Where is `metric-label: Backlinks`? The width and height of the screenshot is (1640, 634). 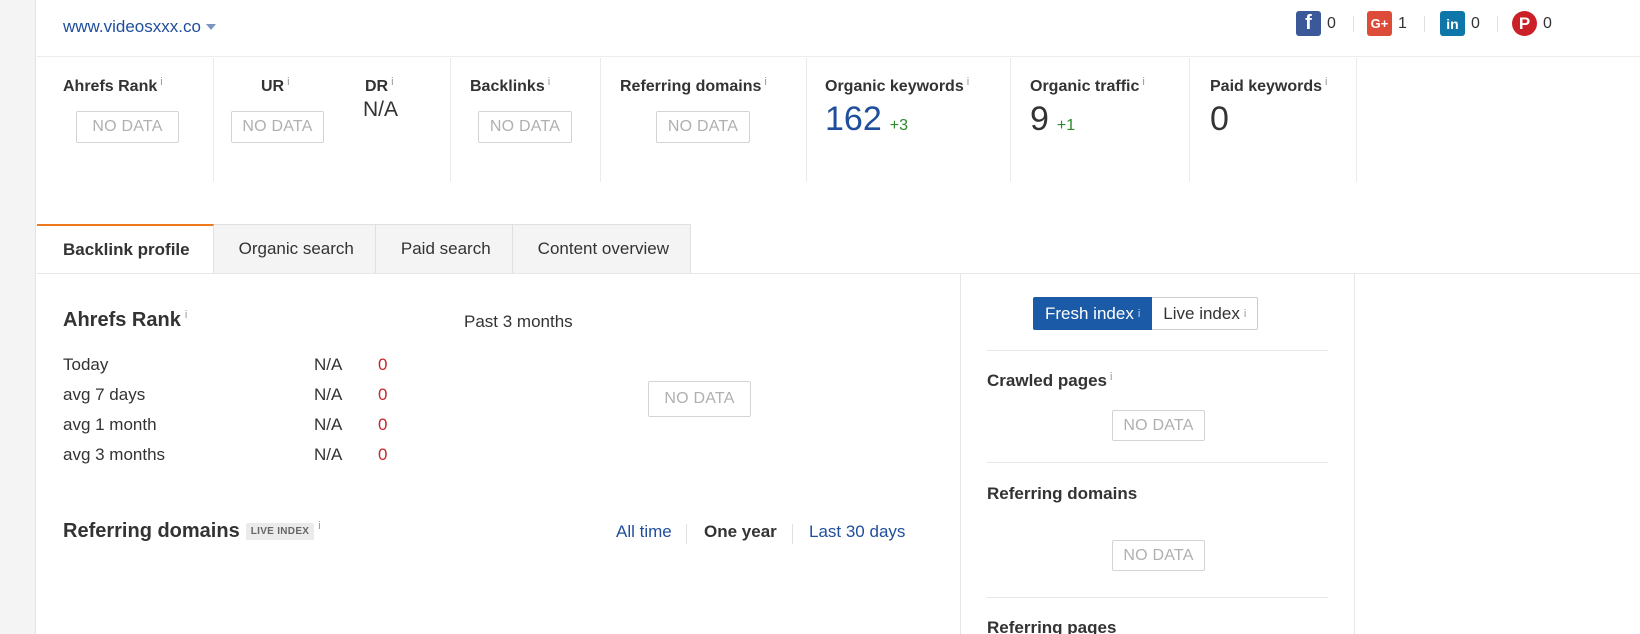
metric-label: Backlinks is located at coordinates (507, 86).